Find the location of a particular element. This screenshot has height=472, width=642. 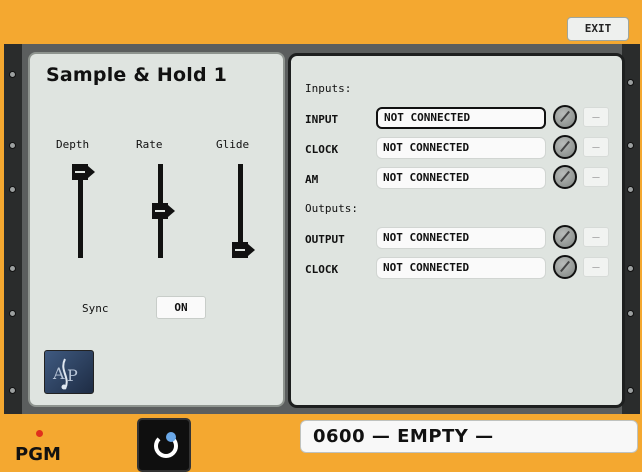

input-connection-field: NOT CONNECTED is located at coordinates (461, 118).